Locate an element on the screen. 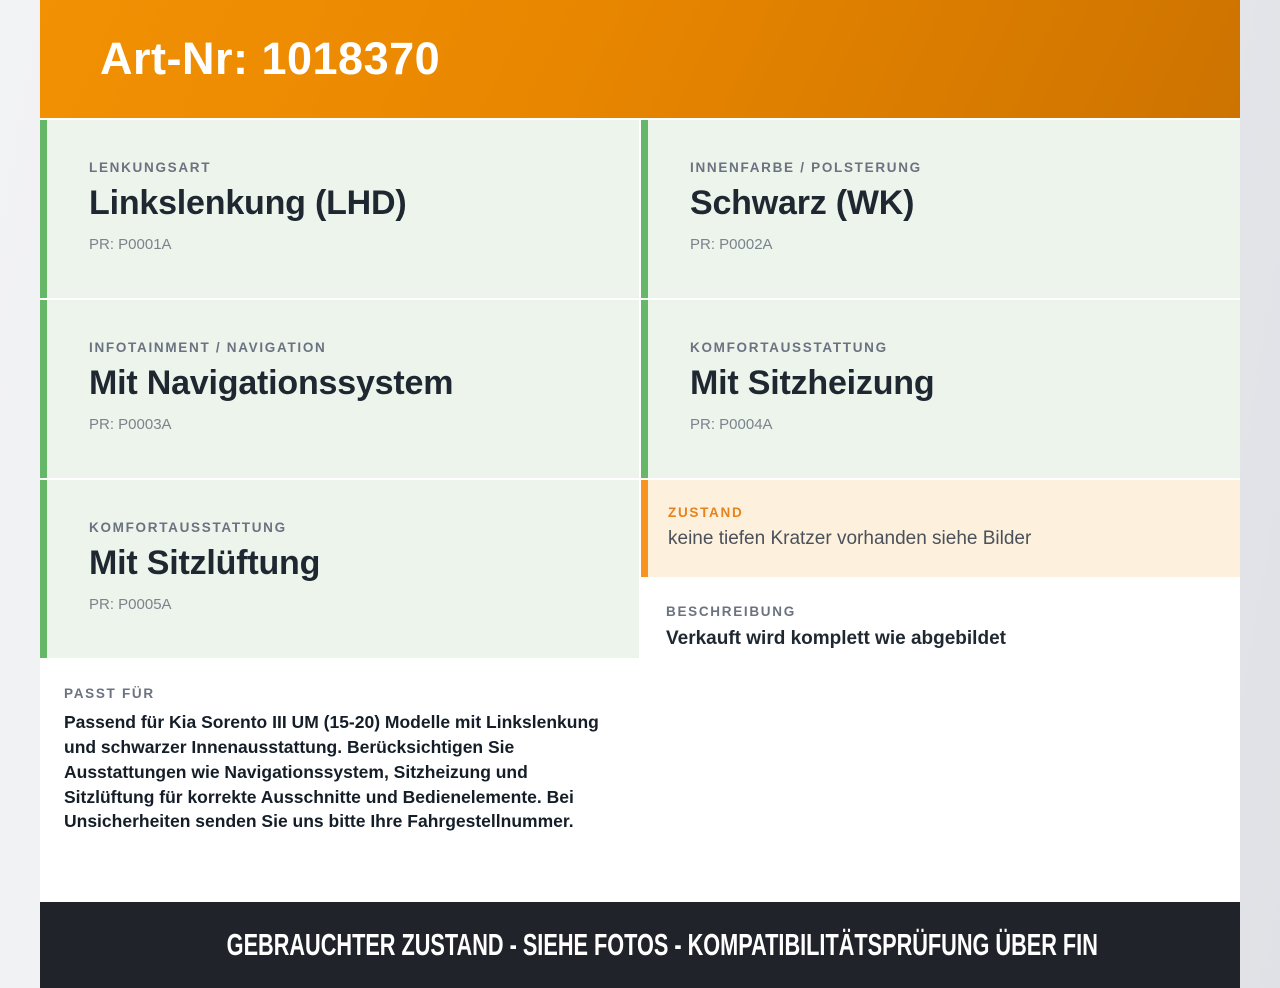 The image size is (1280, 988). spec-value: Linkslenkung (LHD) is located at coordinates (248, 203).